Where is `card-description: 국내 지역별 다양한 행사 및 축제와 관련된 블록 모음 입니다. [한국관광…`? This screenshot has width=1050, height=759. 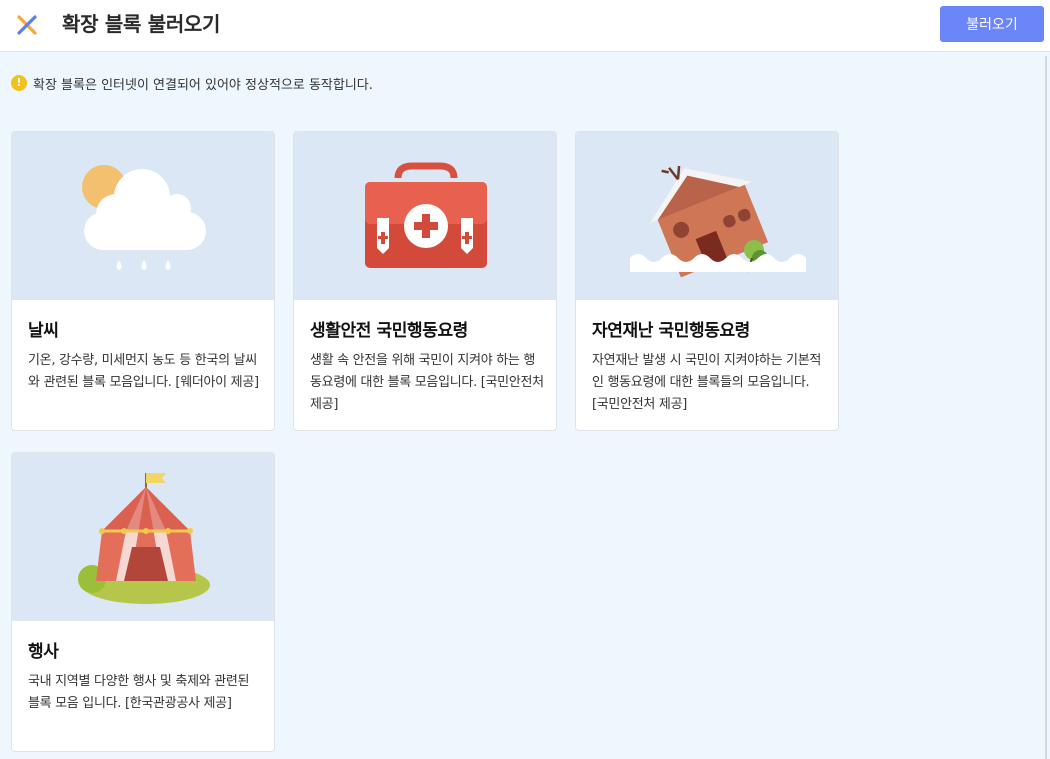 card-description: 국내 지역별 다양한 행사 및 축제와 관련된 블록 모음 입니다. [한국관광… is located at coordinates (139, 692).